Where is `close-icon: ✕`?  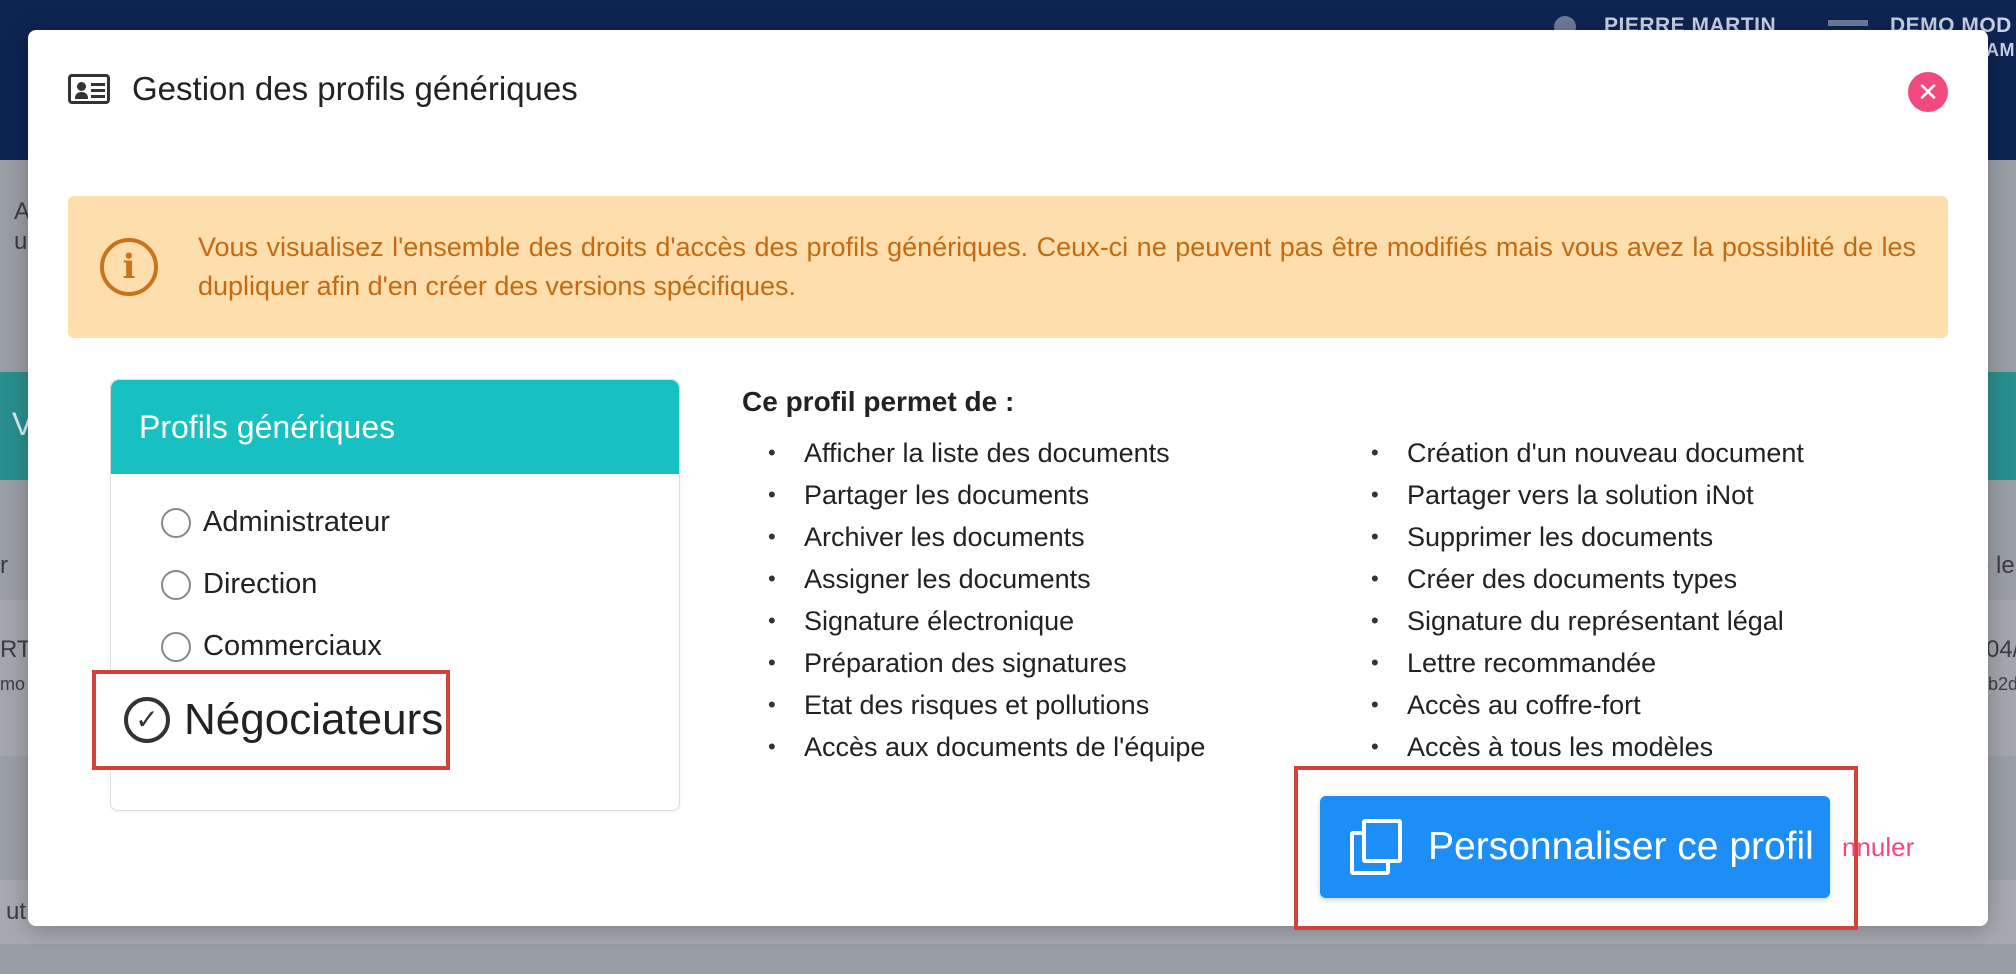 close-icon: ✕ is located at coordinates (1928, 92).